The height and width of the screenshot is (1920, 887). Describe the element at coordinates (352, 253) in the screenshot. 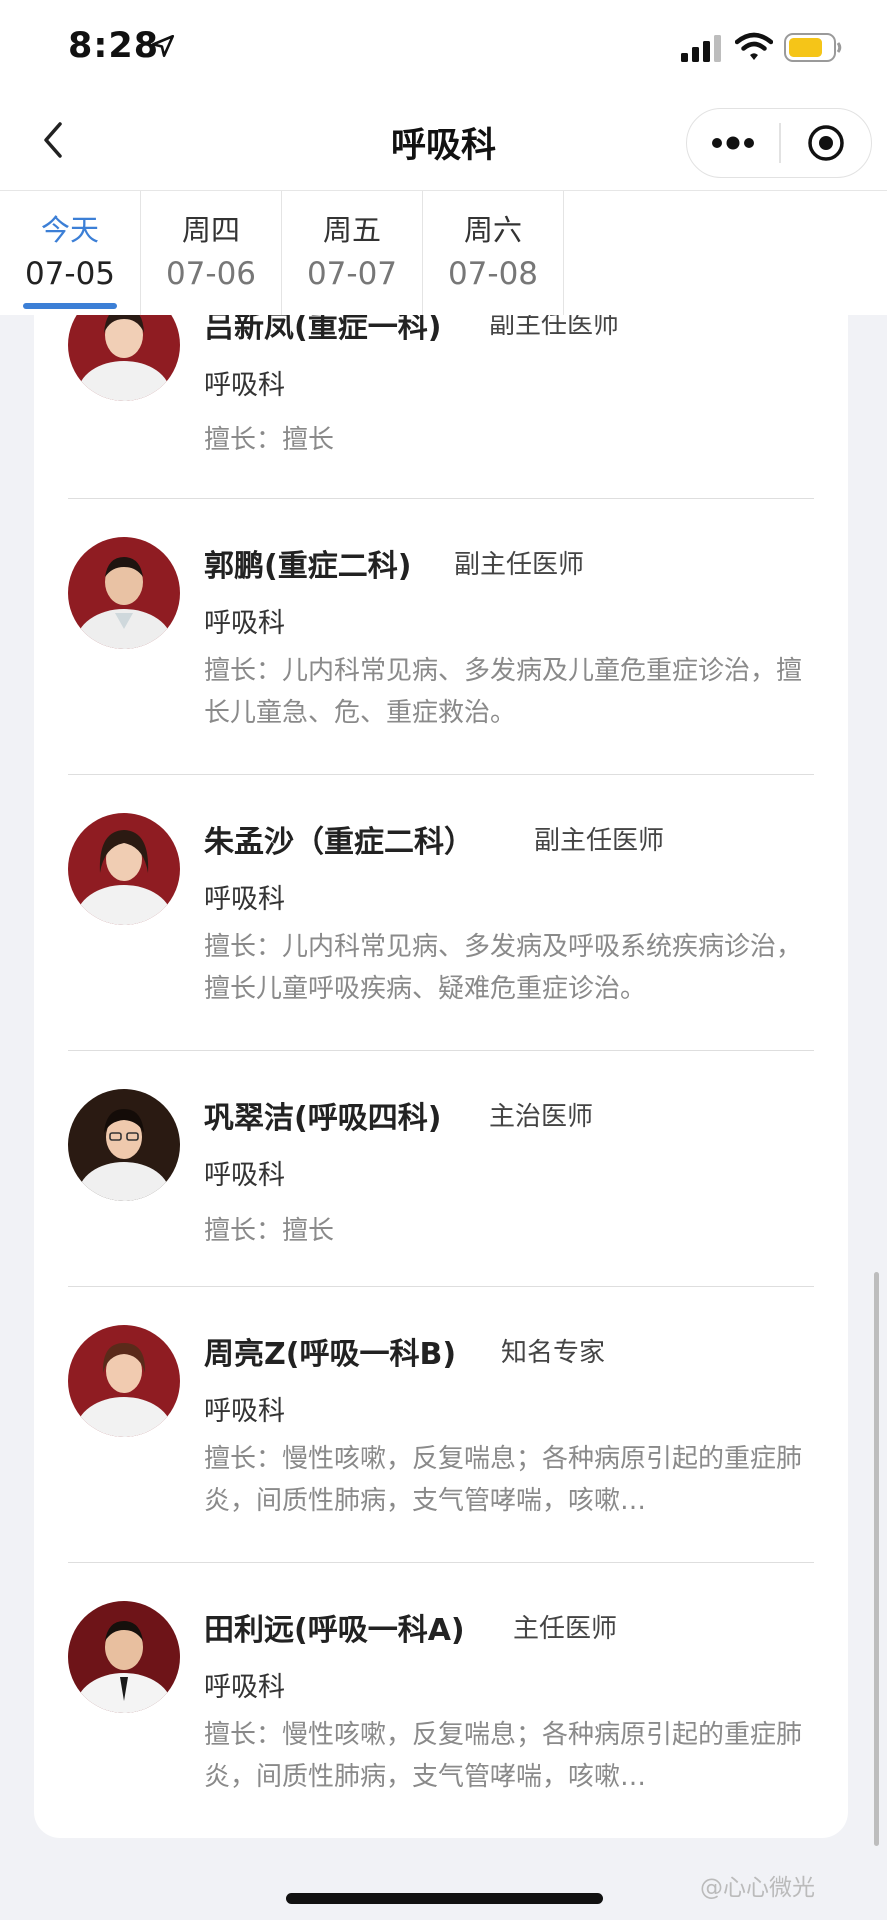

I see `tab-friday: 周五 07-07` at that location.